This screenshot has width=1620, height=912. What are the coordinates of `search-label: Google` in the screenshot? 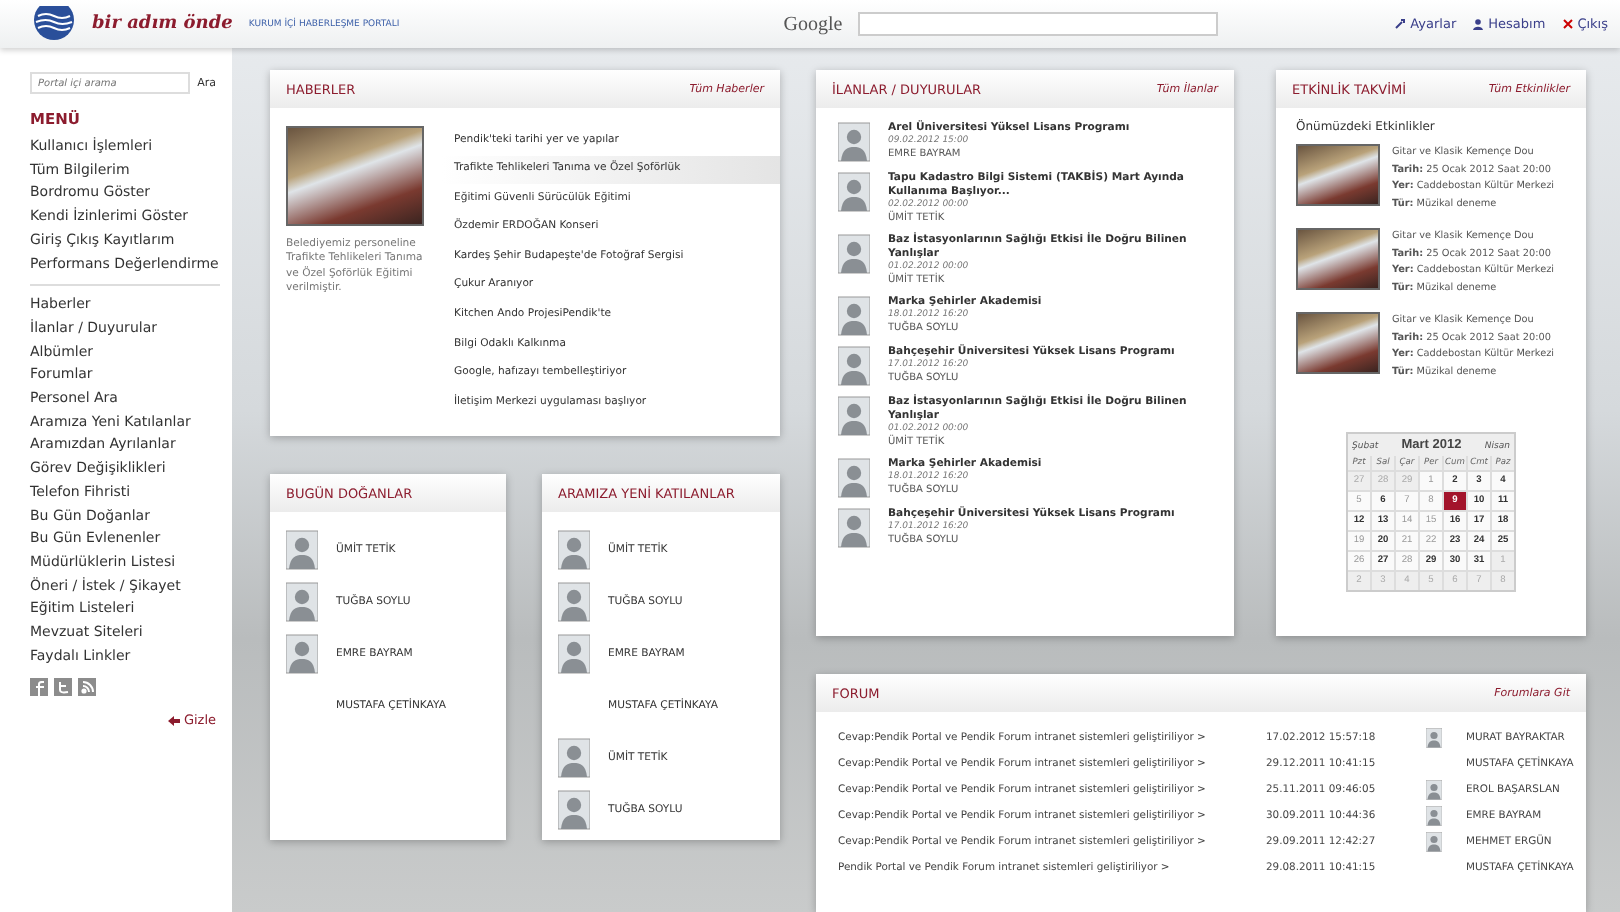 It's located at (813, 24).